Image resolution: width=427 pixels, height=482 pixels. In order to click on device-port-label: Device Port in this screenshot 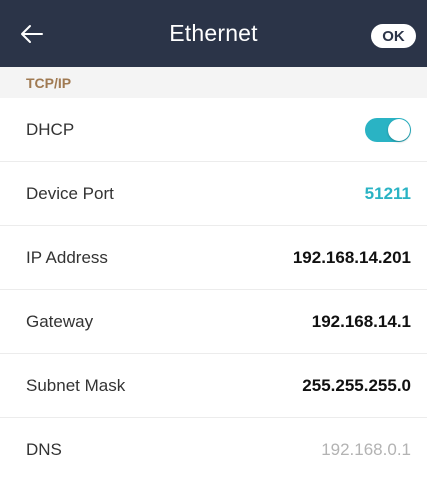, I will do `click(70, 193)`.